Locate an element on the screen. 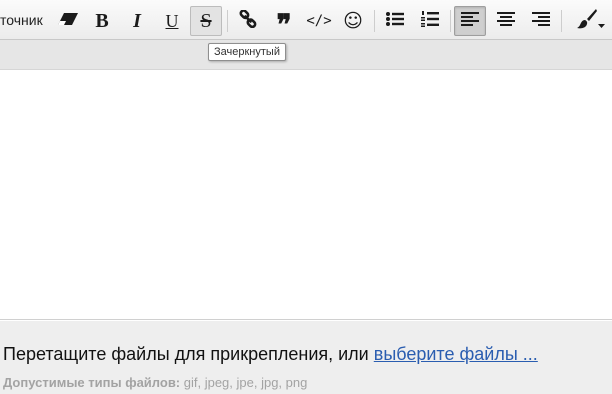  align-left-icon is located at coordinates (470, 21).